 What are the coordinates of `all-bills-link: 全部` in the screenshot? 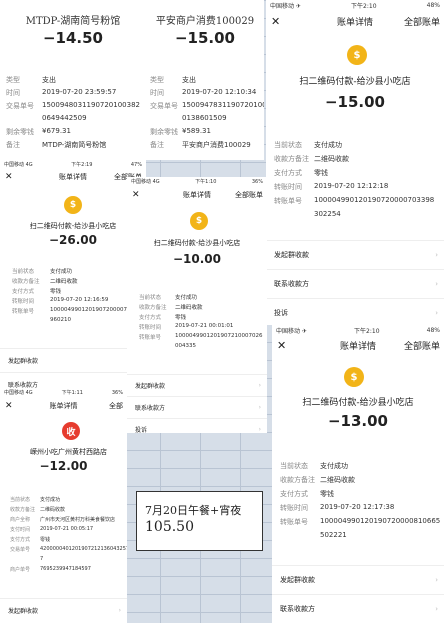 It's located at (116, 406).